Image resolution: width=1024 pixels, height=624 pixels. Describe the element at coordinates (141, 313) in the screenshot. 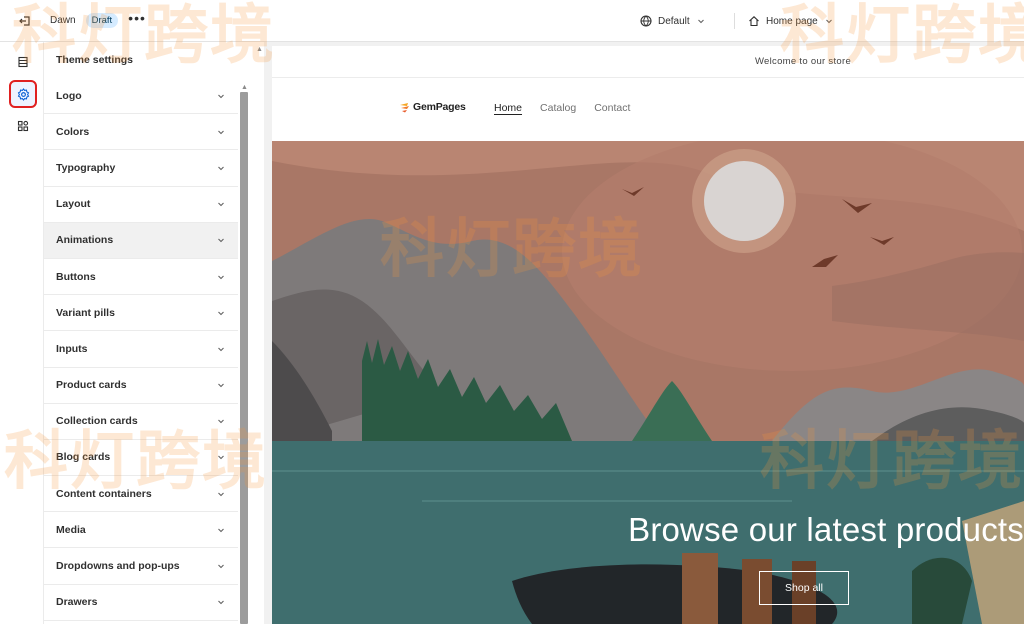

I see `settings-item-variant-pills: Variant pills` at that location.